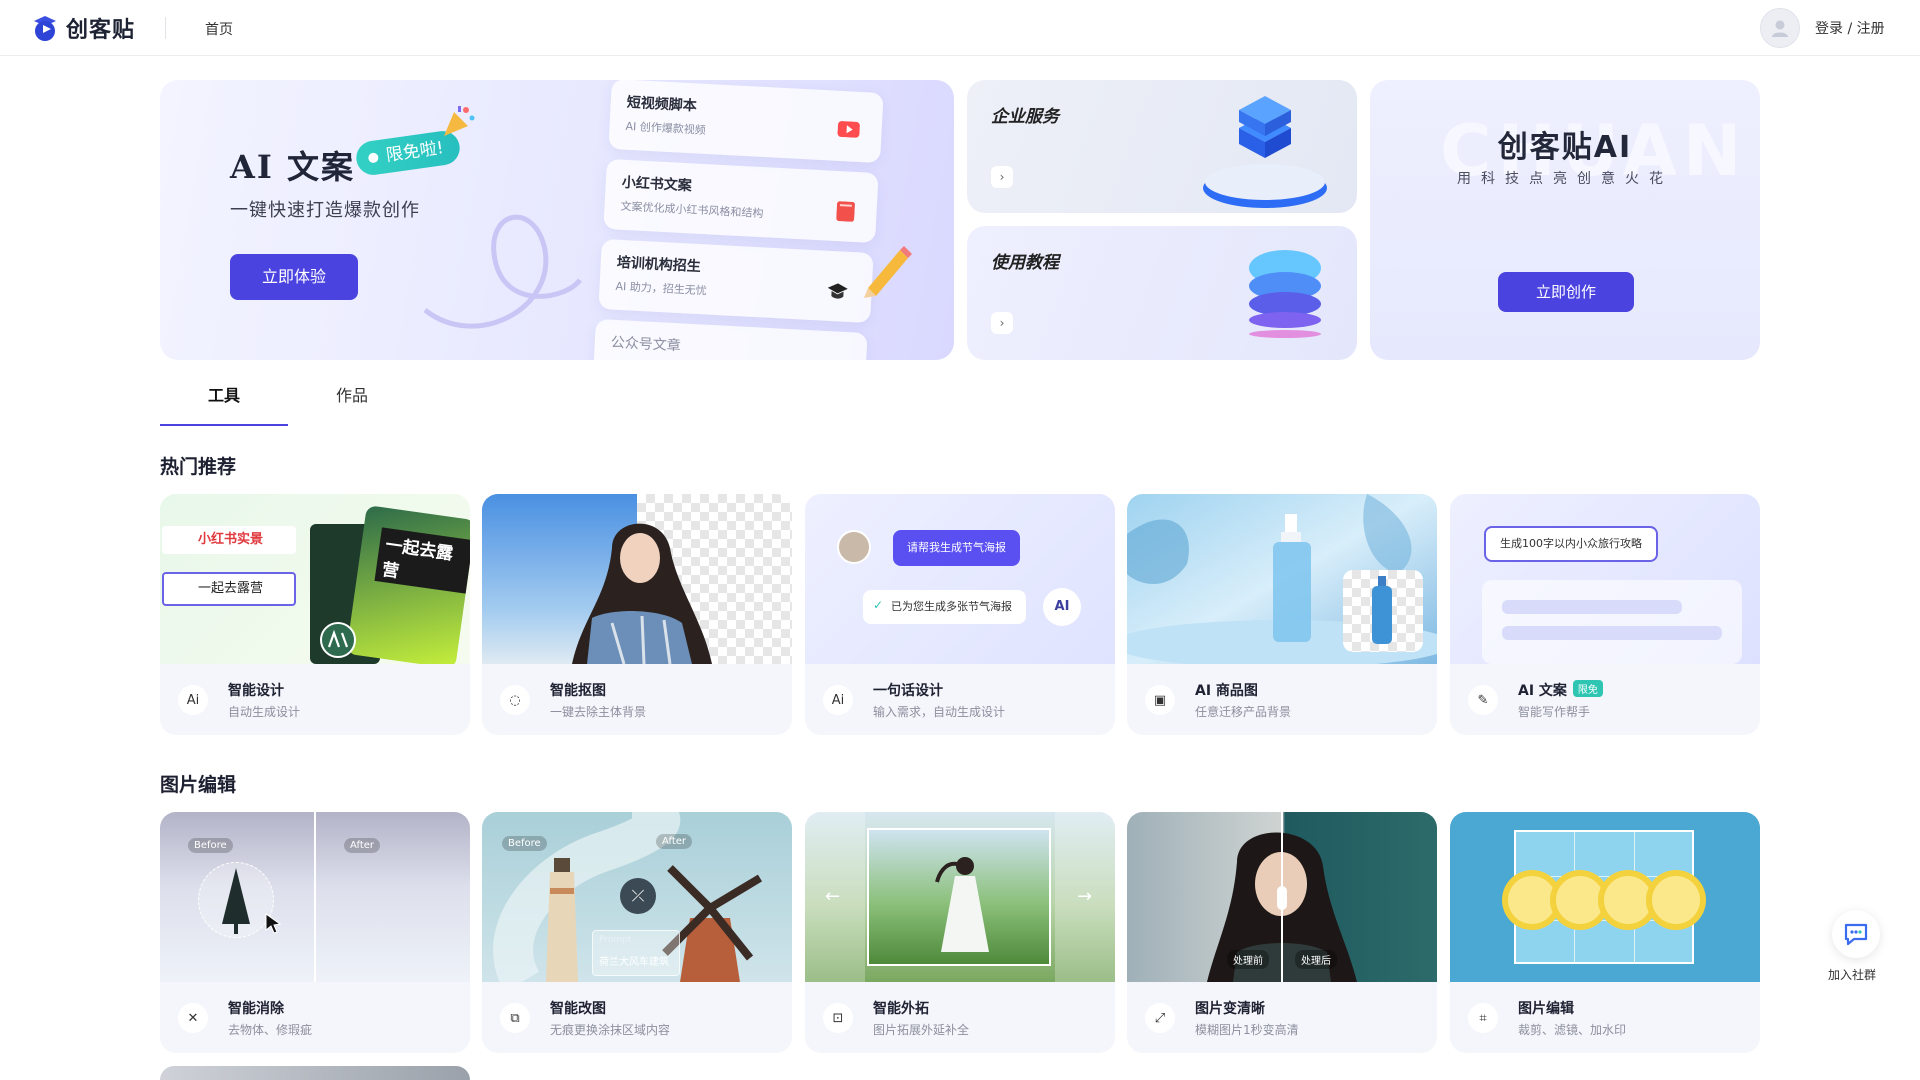 The image size is (1920, 1080). I want to click on enhance-icon: ⤢, so click(1160, 1018).